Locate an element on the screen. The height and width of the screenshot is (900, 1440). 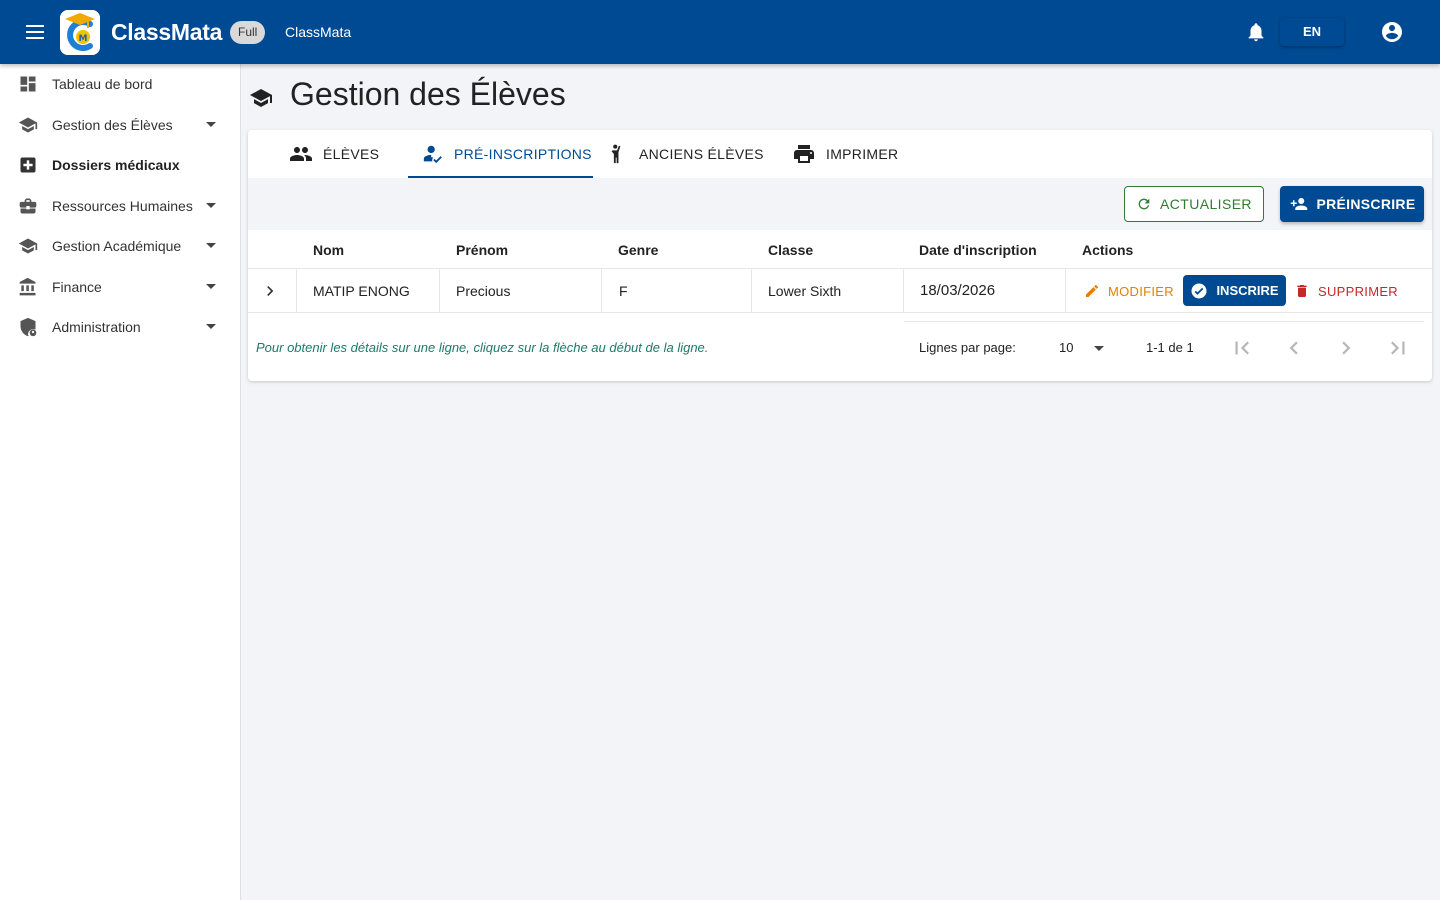
column-header-actions: Actions is located at coordinates (1108, 250).